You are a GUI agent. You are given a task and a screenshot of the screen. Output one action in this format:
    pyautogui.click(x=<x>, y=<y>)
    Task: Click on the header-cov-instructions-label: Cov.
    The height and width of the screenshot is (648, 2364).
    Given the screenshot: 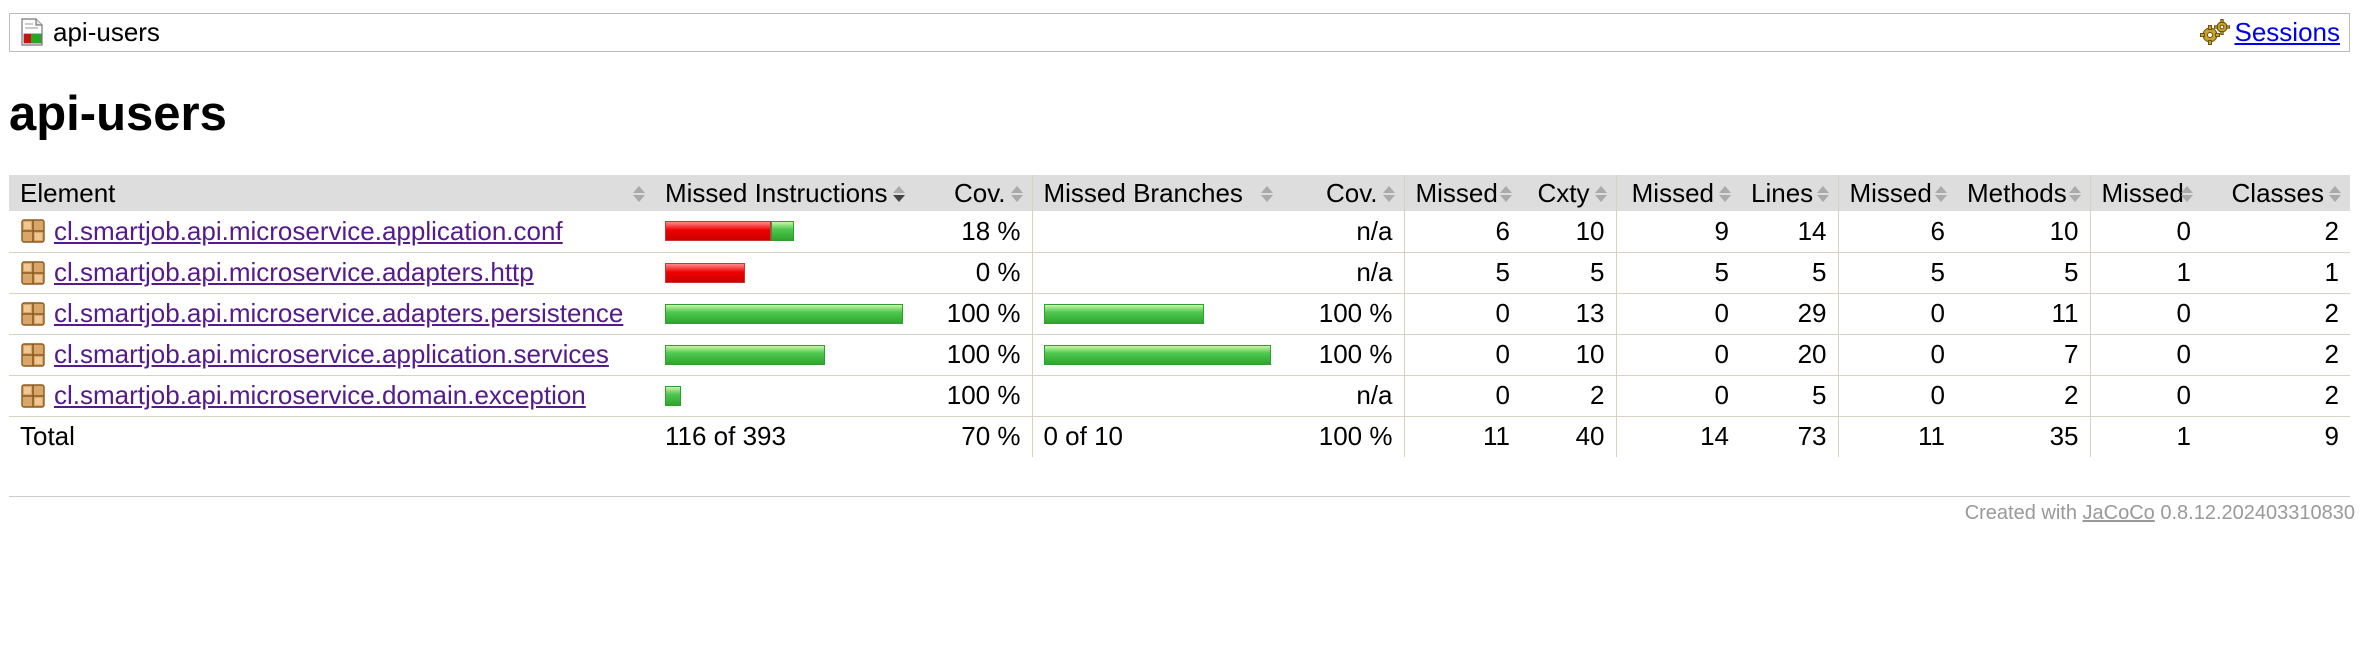 What is the action you would take?
    pyautogui.click(x=979, y=192)
    